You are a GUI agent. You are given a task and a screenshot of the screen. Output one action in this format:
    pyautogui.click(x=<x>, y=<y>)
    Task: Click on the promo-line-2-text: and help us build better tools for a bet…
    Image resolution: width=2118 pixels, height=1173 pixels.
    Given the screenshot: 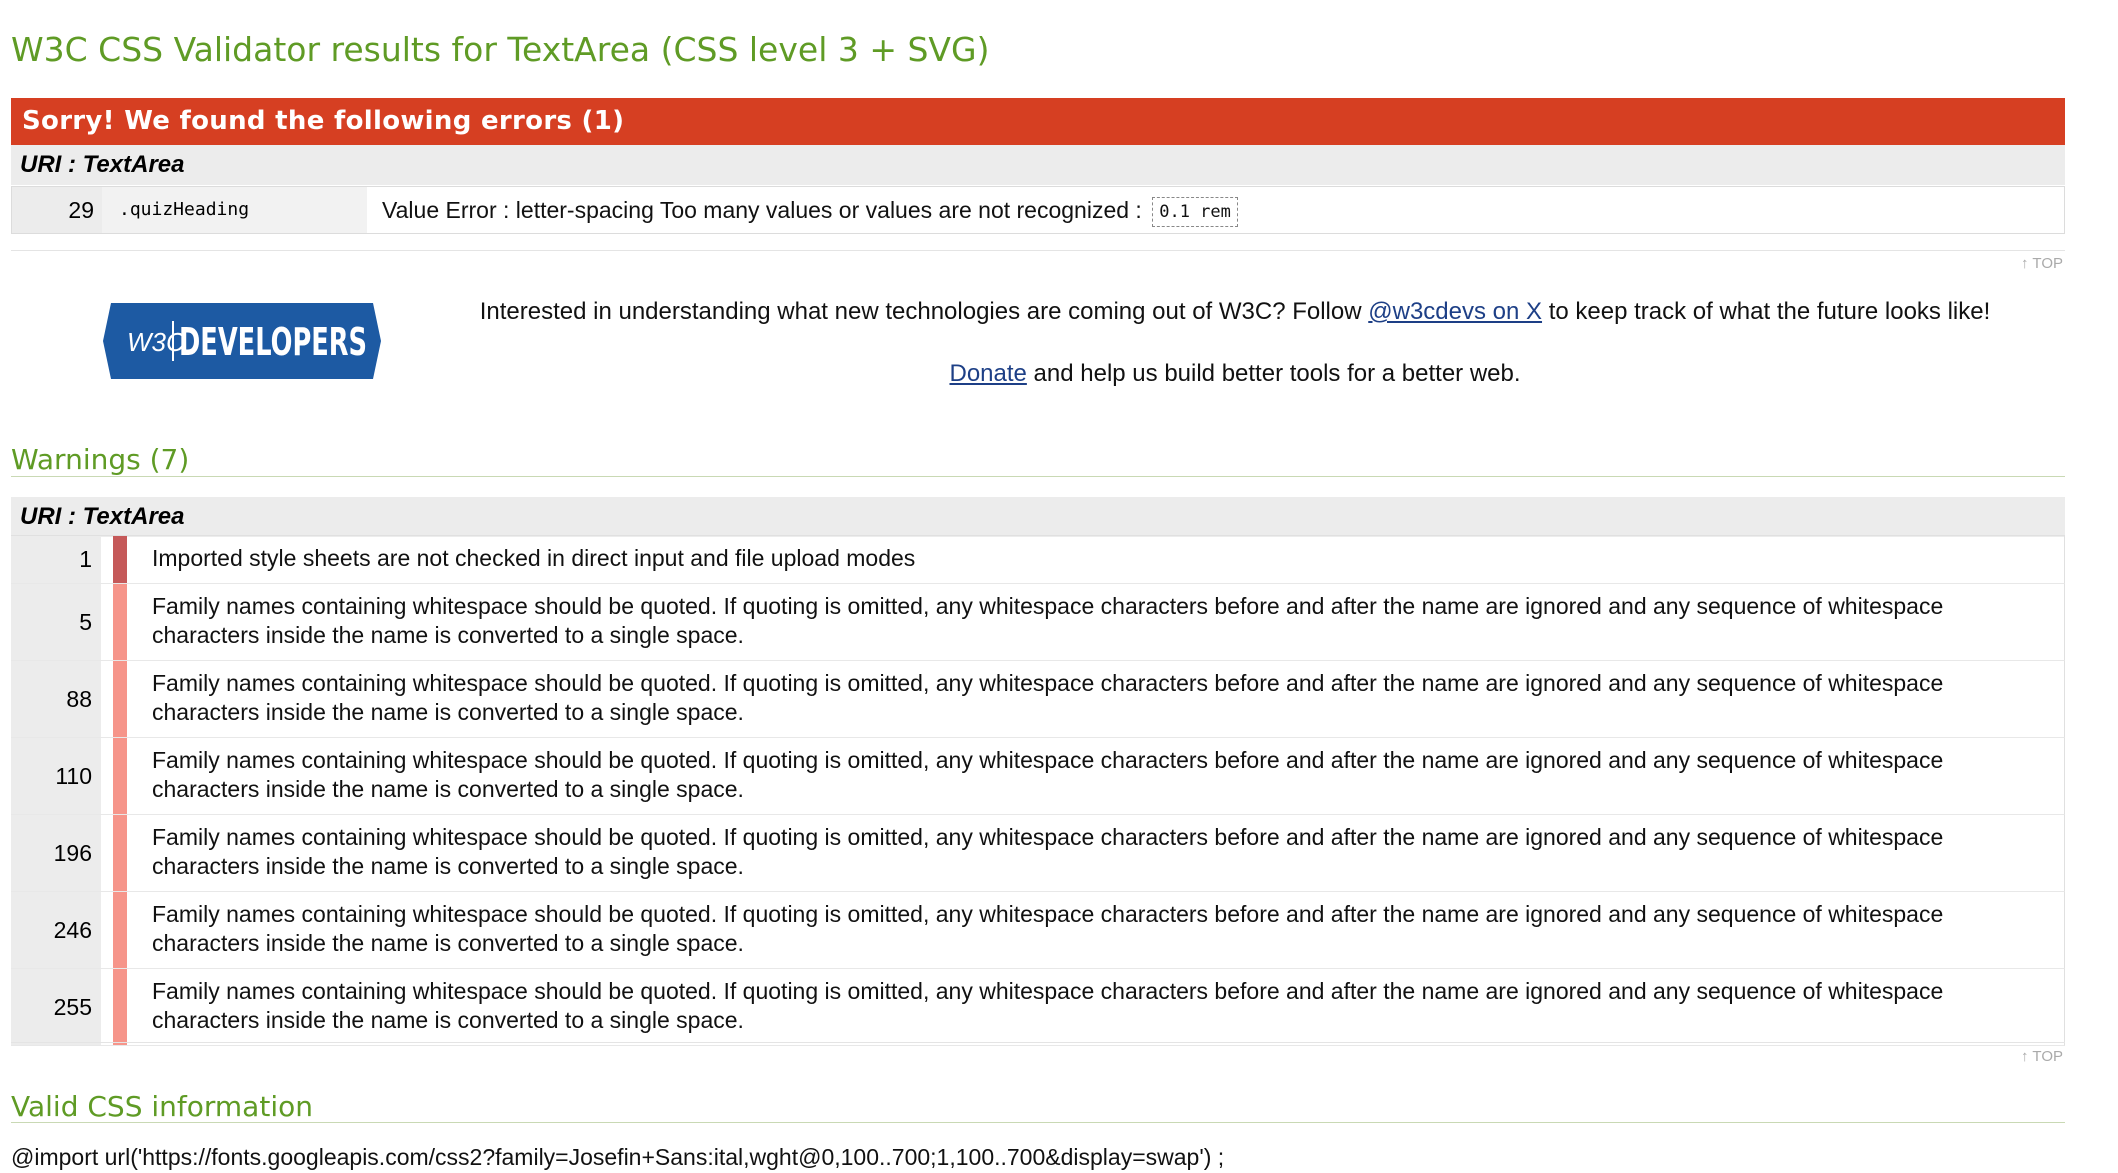 What is the action you would take?
    pyautogui.click(x=1273, y=373)
    